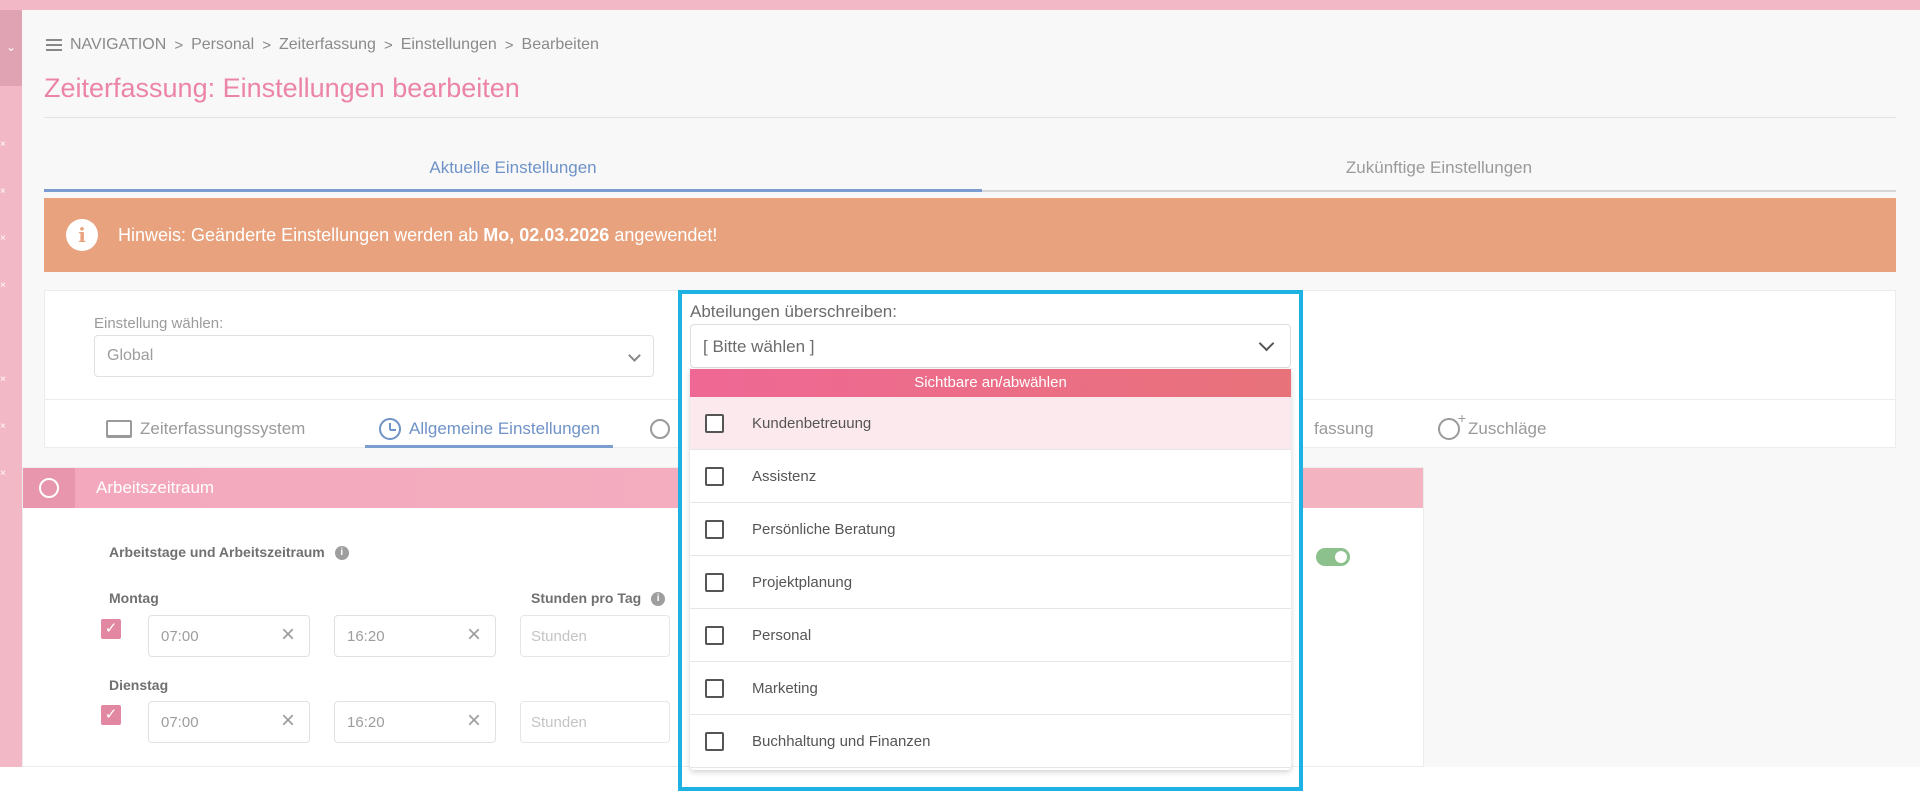 The width and height of the screenshot is (1920, 792). Describe the element at coordinates (560, 44) in the screenshot. I see `breadcrumb-item: Bearbeiten` at that location.